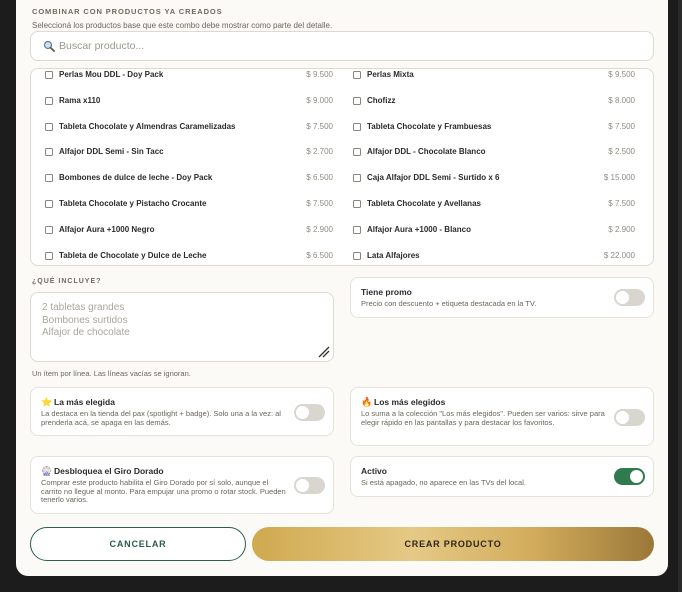  I want to click on combinar-title: COMBINAR CON PRODUCTOS YA CREADOS, so click(127, 11).